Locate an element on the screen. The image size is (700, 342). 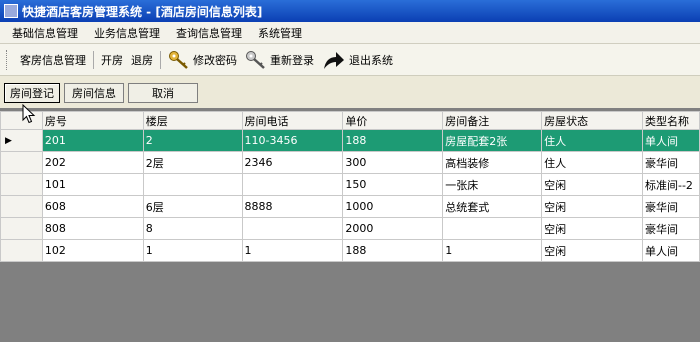
check-out-button: 退房 is located at coordinates (142, 60).